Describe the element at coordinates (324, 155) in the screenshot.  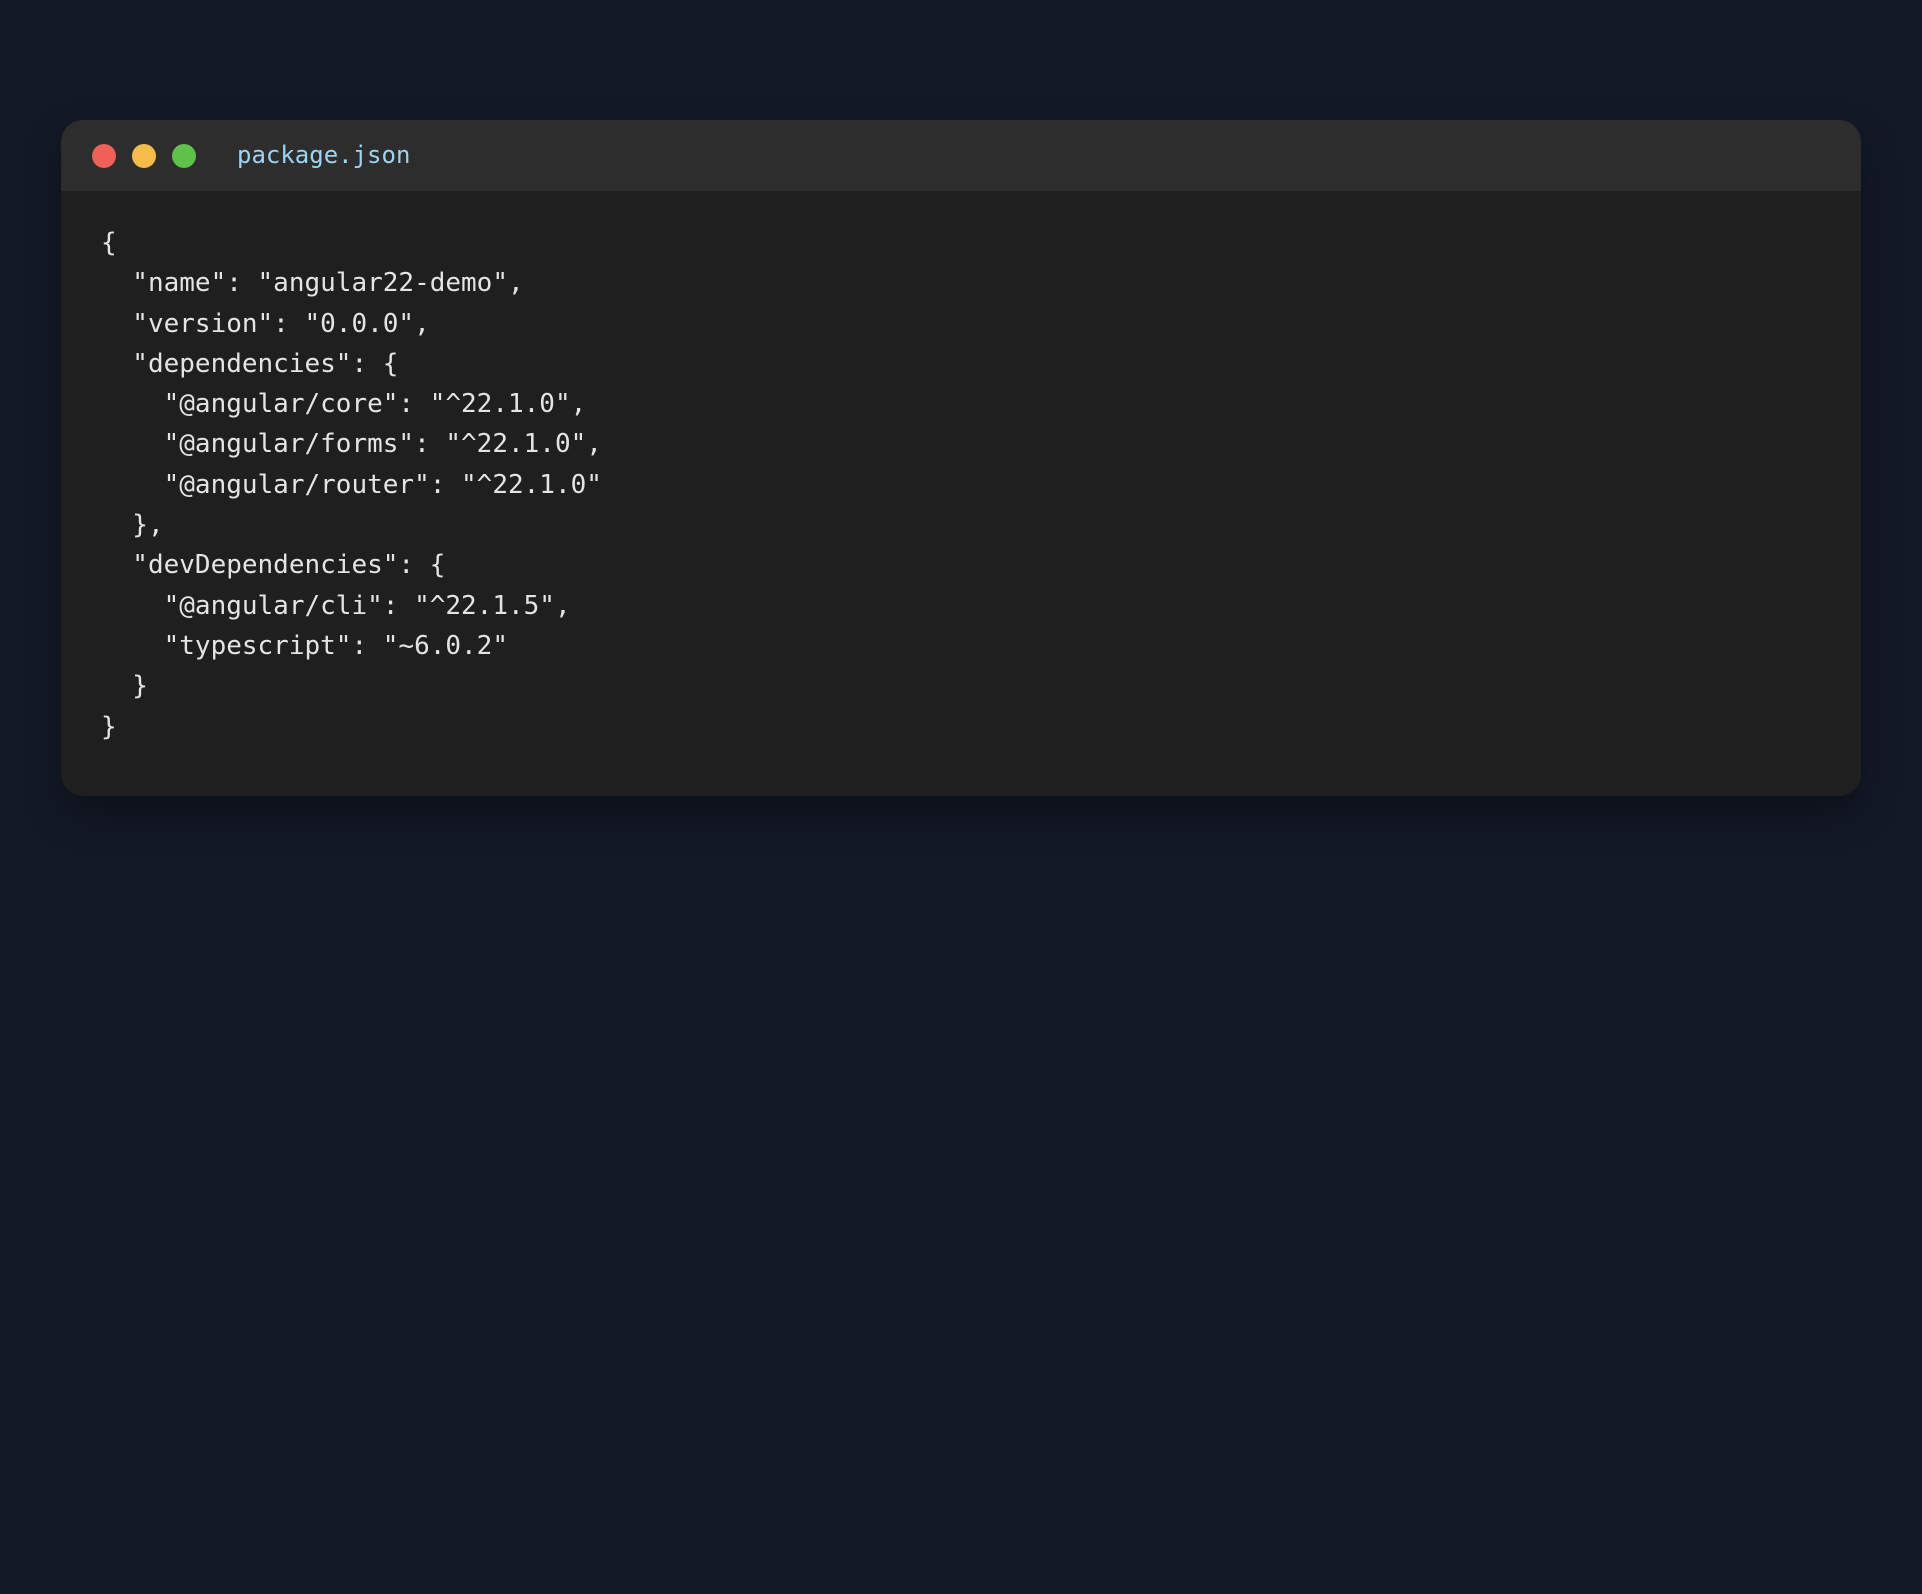
I see `file-name-title: package.json` at that location.